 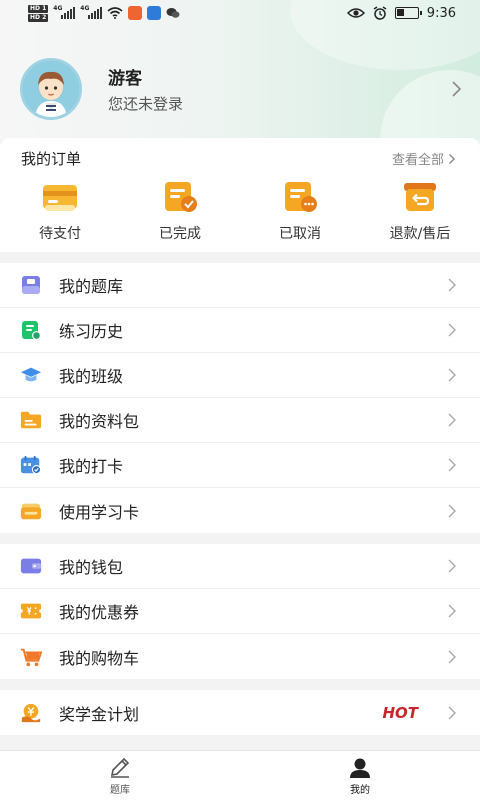 I want to click on status-bar: HD 1 HD 2 4G 4G 9:36, so click(x=240, y=13).